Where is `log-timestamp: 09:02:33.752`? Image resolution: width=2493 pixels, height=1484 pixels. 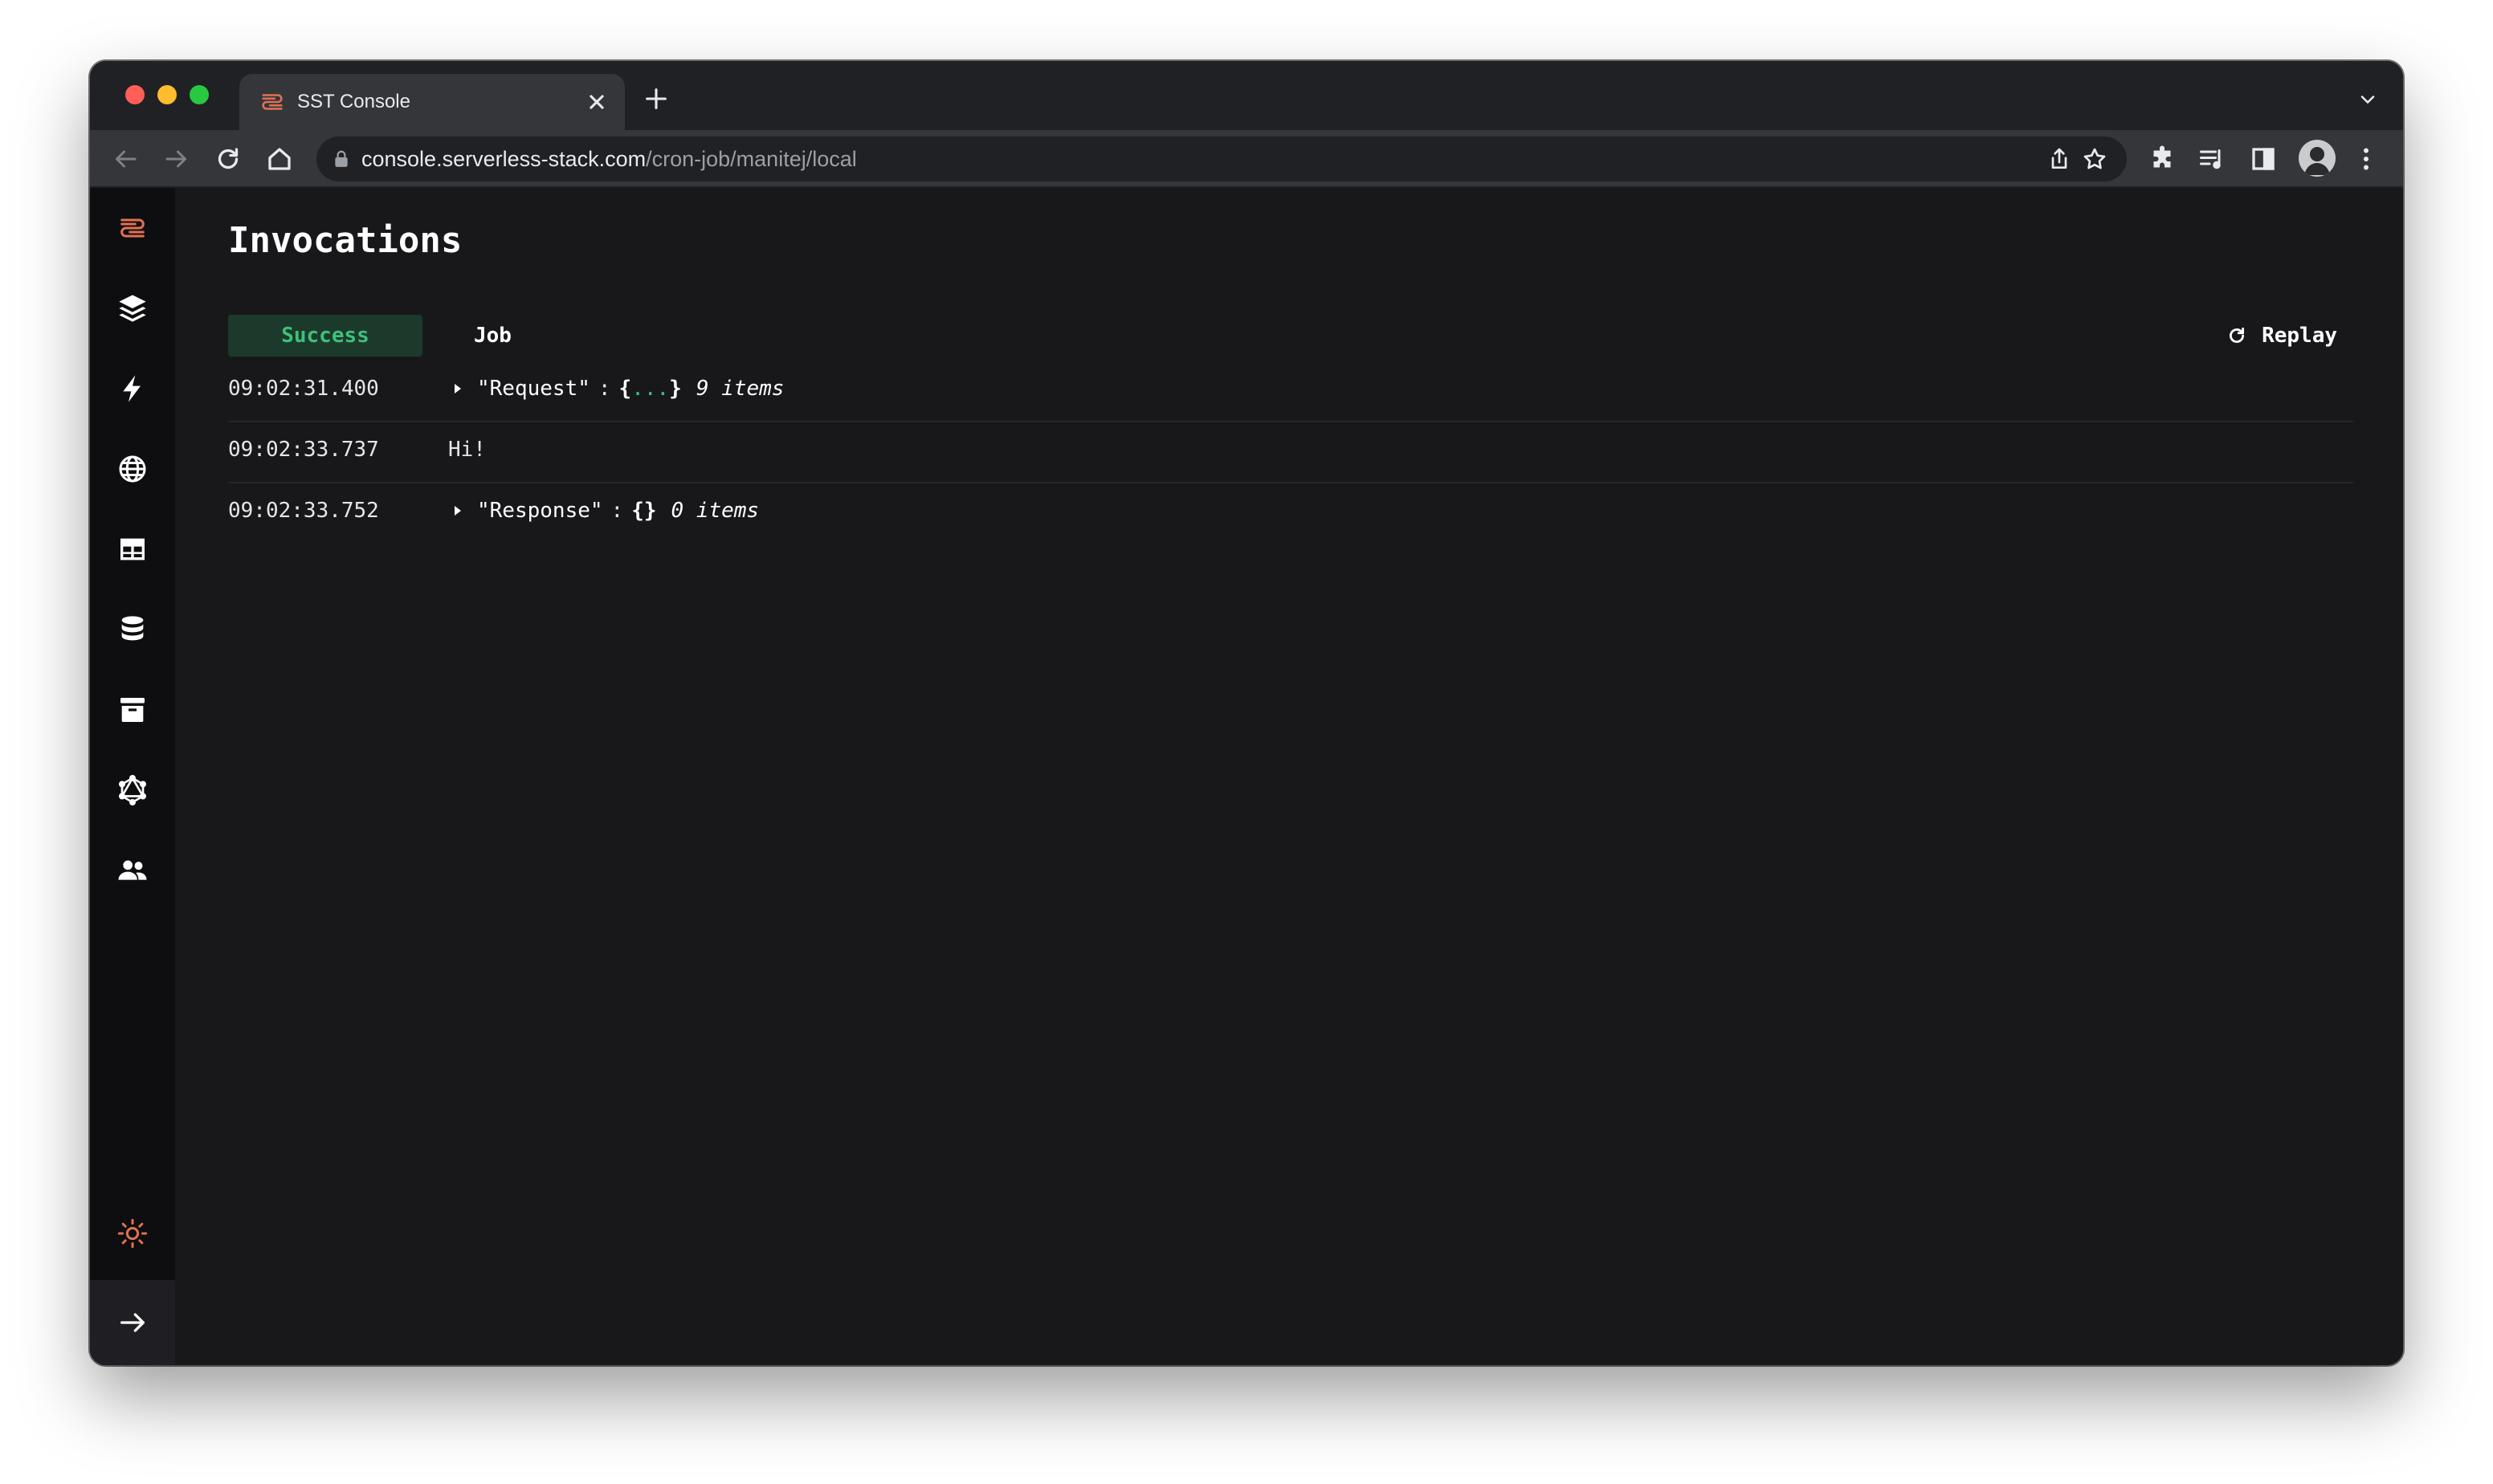
log-timestamp: 09:02:33.752 is located at coordinates (303, 511).